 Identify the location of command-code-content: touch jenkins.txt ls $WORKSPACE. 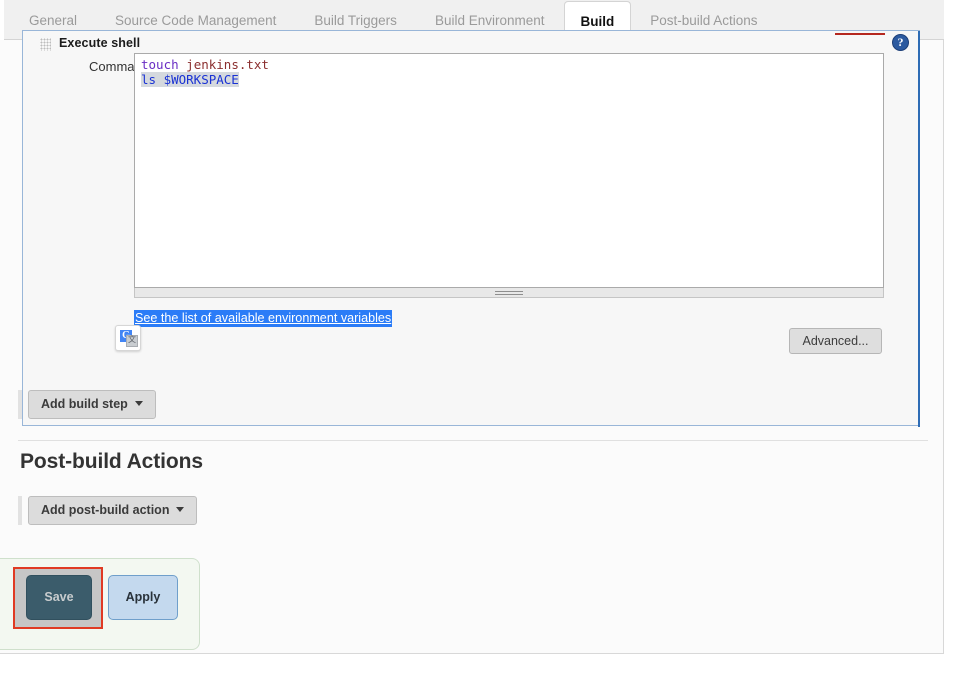
(509, 72).